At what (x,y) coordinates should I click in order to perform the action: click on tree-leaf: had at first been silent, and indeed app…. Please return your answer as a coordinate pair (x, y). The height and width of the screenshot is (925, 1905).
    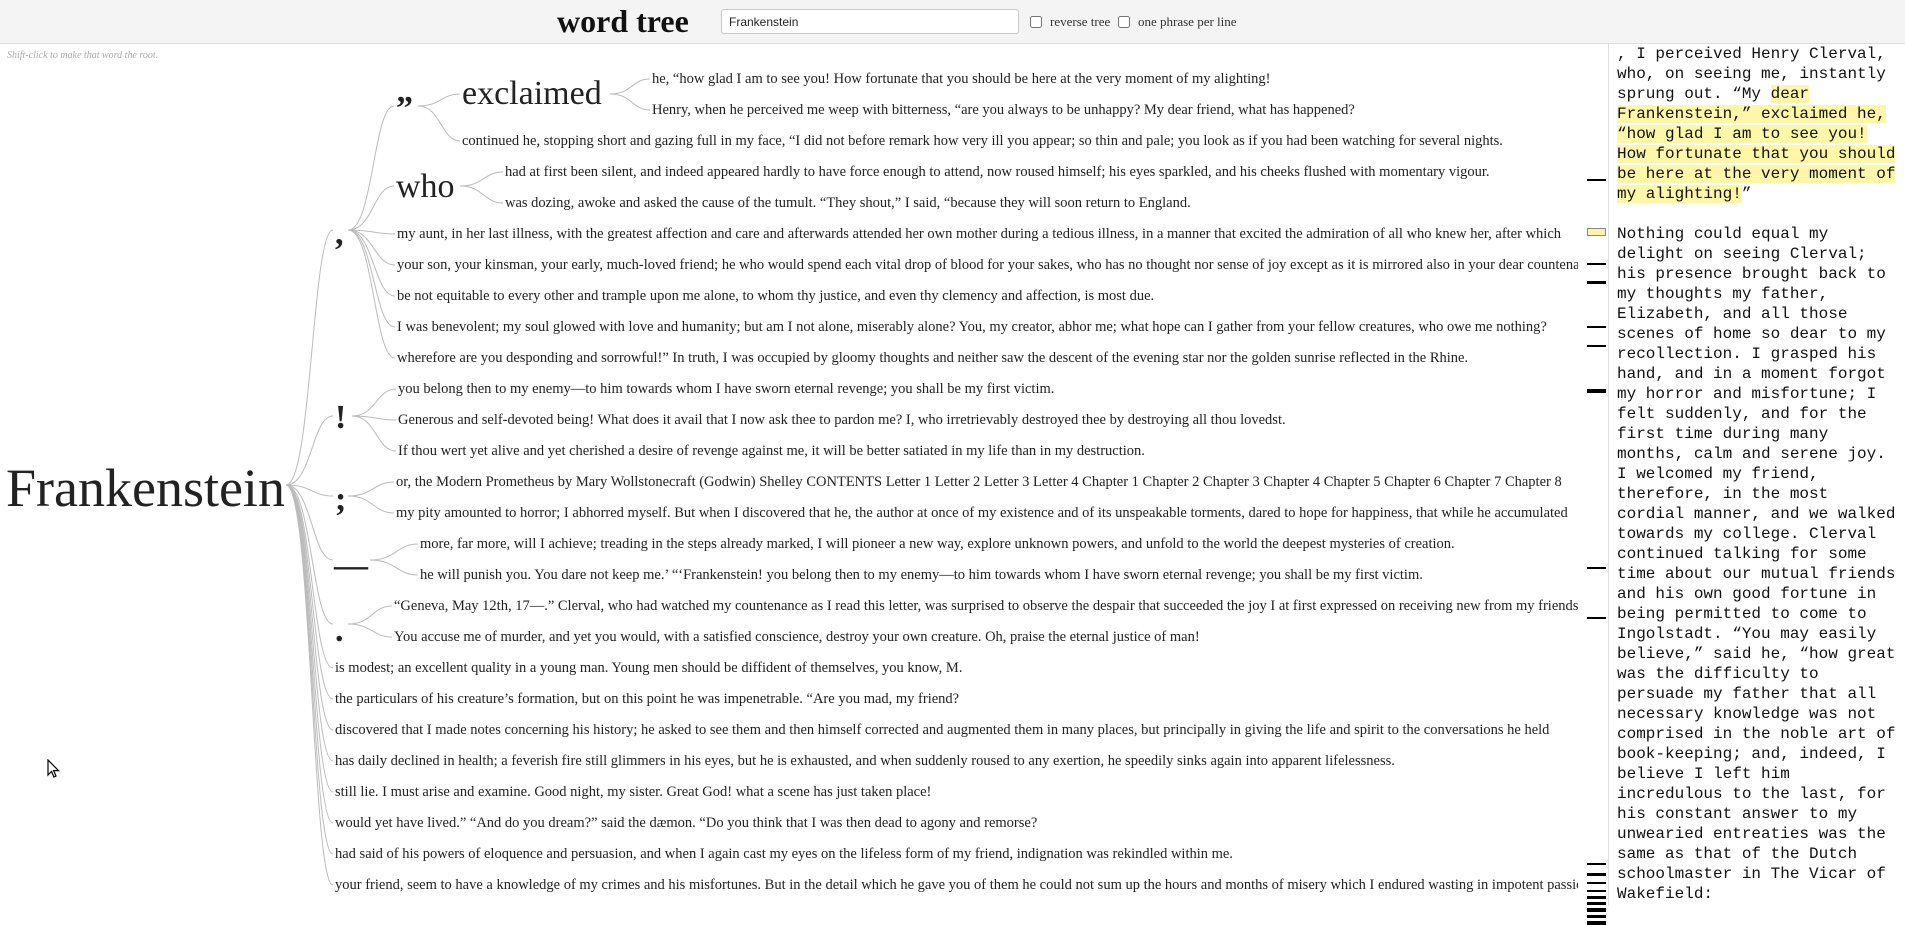
    Looking at the image, I should click on (997, 172).